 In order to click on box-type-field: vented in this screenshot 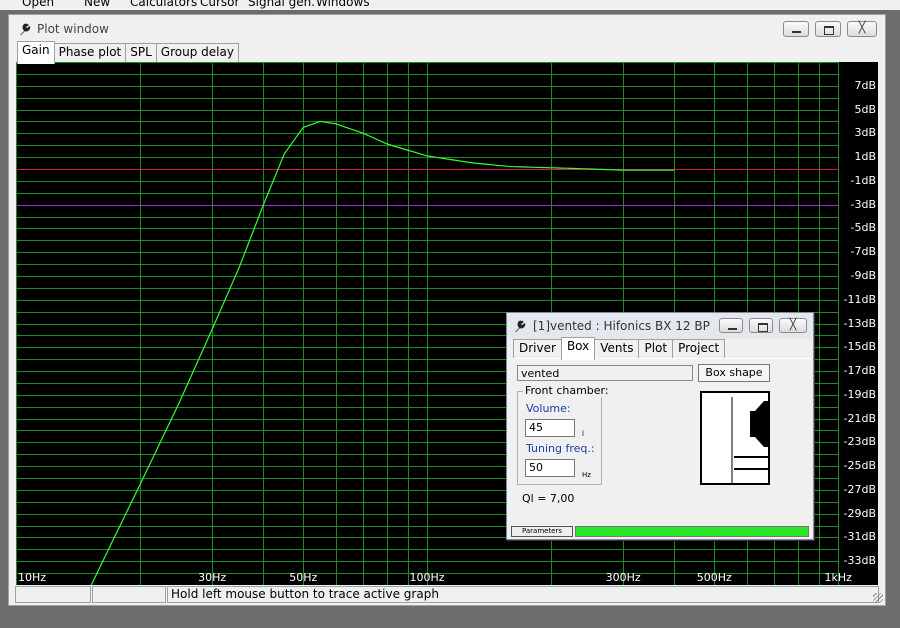, I will do `click(605, 373)`.